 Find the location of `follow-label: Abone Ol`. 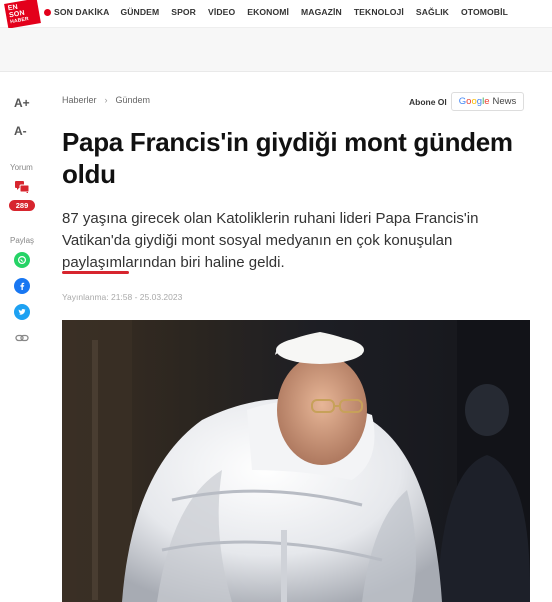

follow-label: Abone Ol is located at coordinates (428, 101).